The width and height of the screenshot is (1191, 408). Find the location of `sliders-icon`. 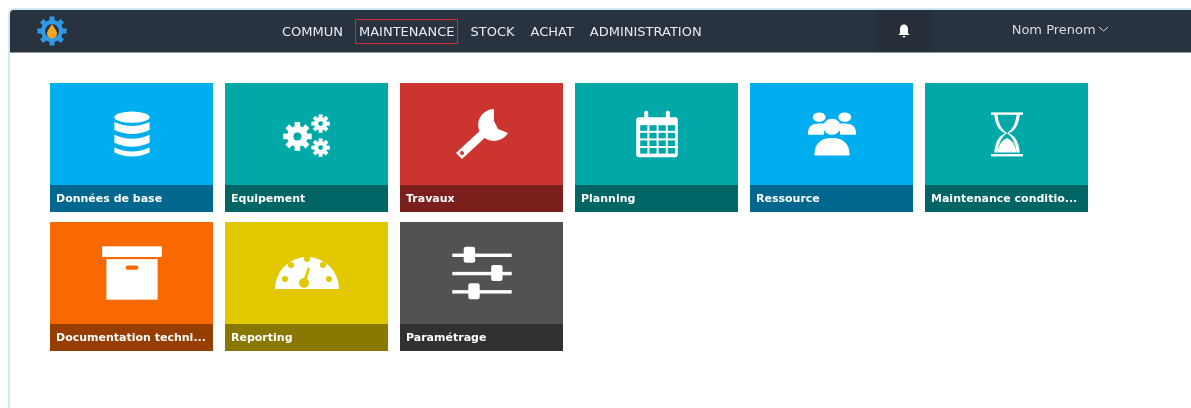

sliders-icon is located at coordinates (481, 273).